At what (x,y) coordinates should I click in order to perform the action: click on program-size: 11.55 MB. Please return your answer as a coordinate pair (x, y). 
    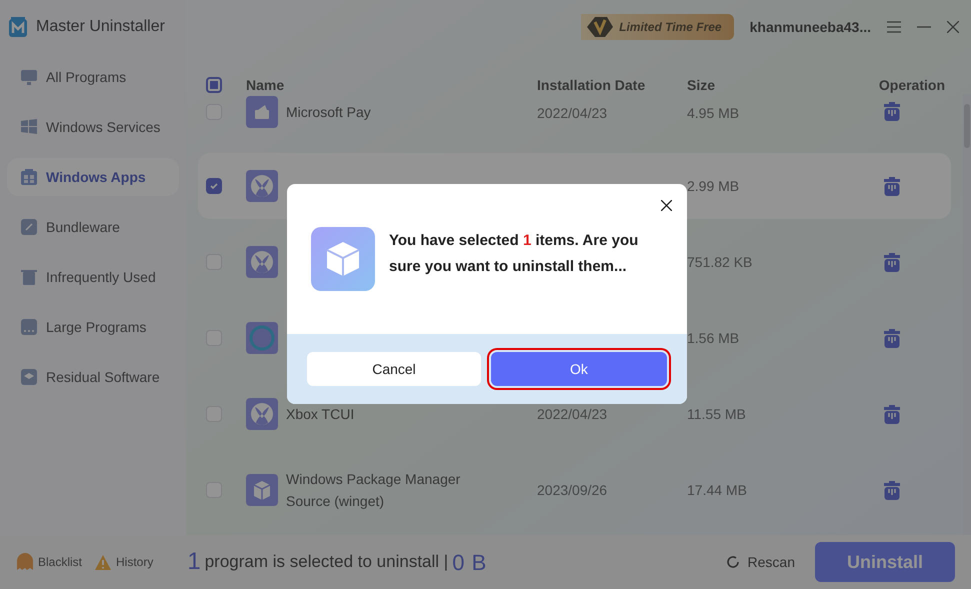
    Looking at the image, I should click on (717, 414).